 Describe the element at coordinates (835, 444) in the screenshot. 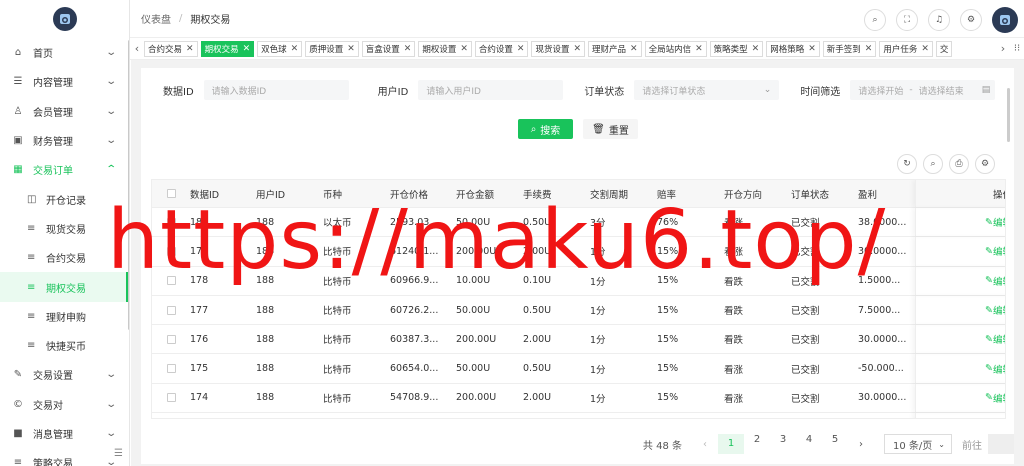

I see `page-5-button: 5` at that location.